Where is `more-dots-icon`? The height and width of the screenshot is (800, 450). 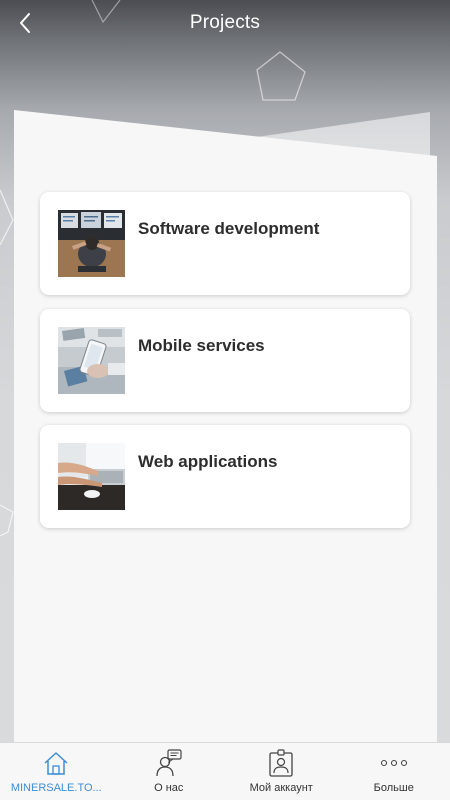
more-dots-icon is located at coordinates (394, 763).